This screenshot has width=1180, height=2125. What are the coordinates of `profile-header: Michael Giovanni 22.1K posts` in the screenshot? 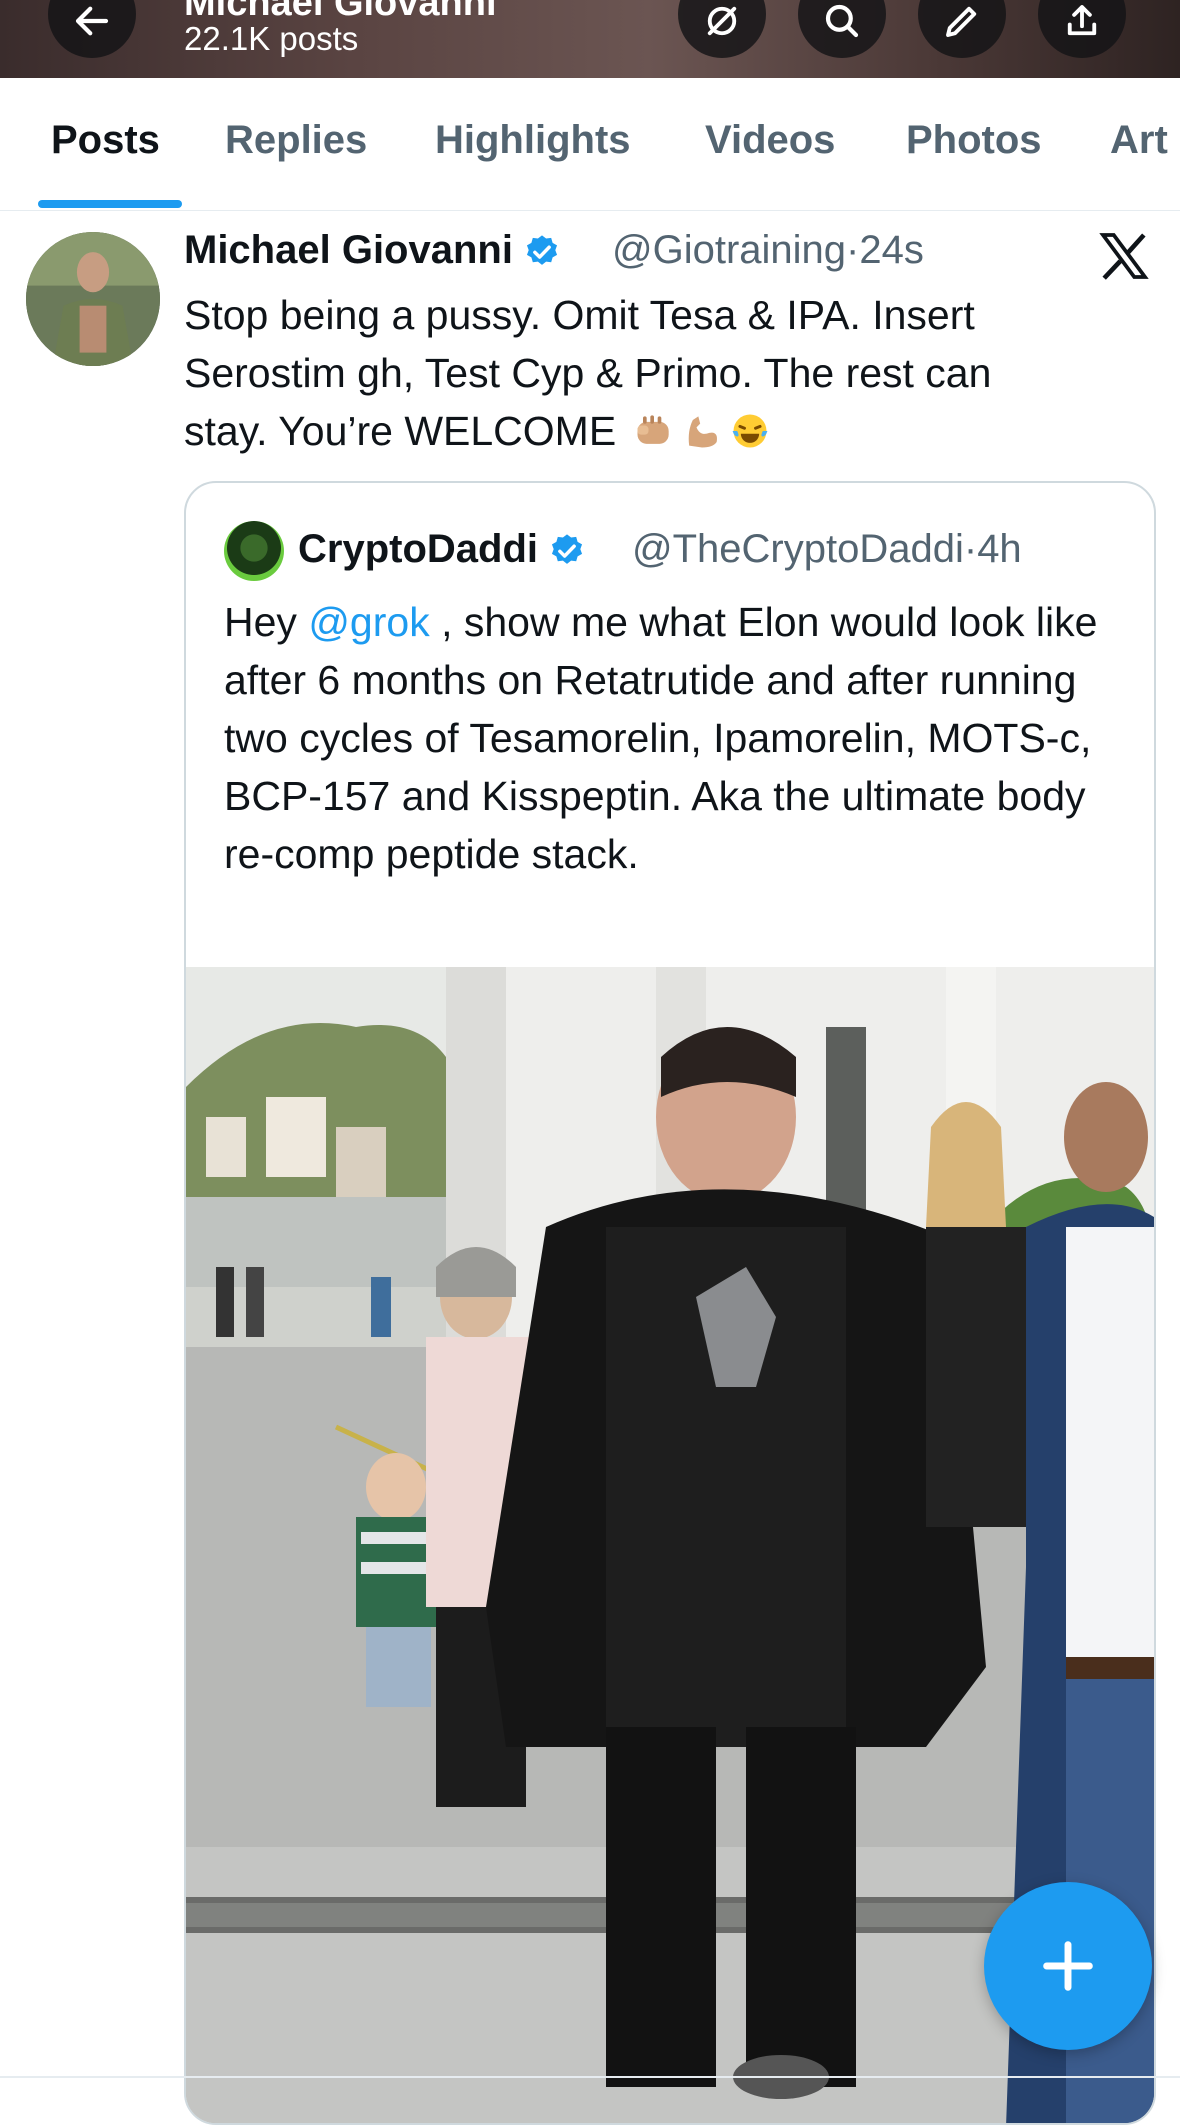 It's located at (590, 39).